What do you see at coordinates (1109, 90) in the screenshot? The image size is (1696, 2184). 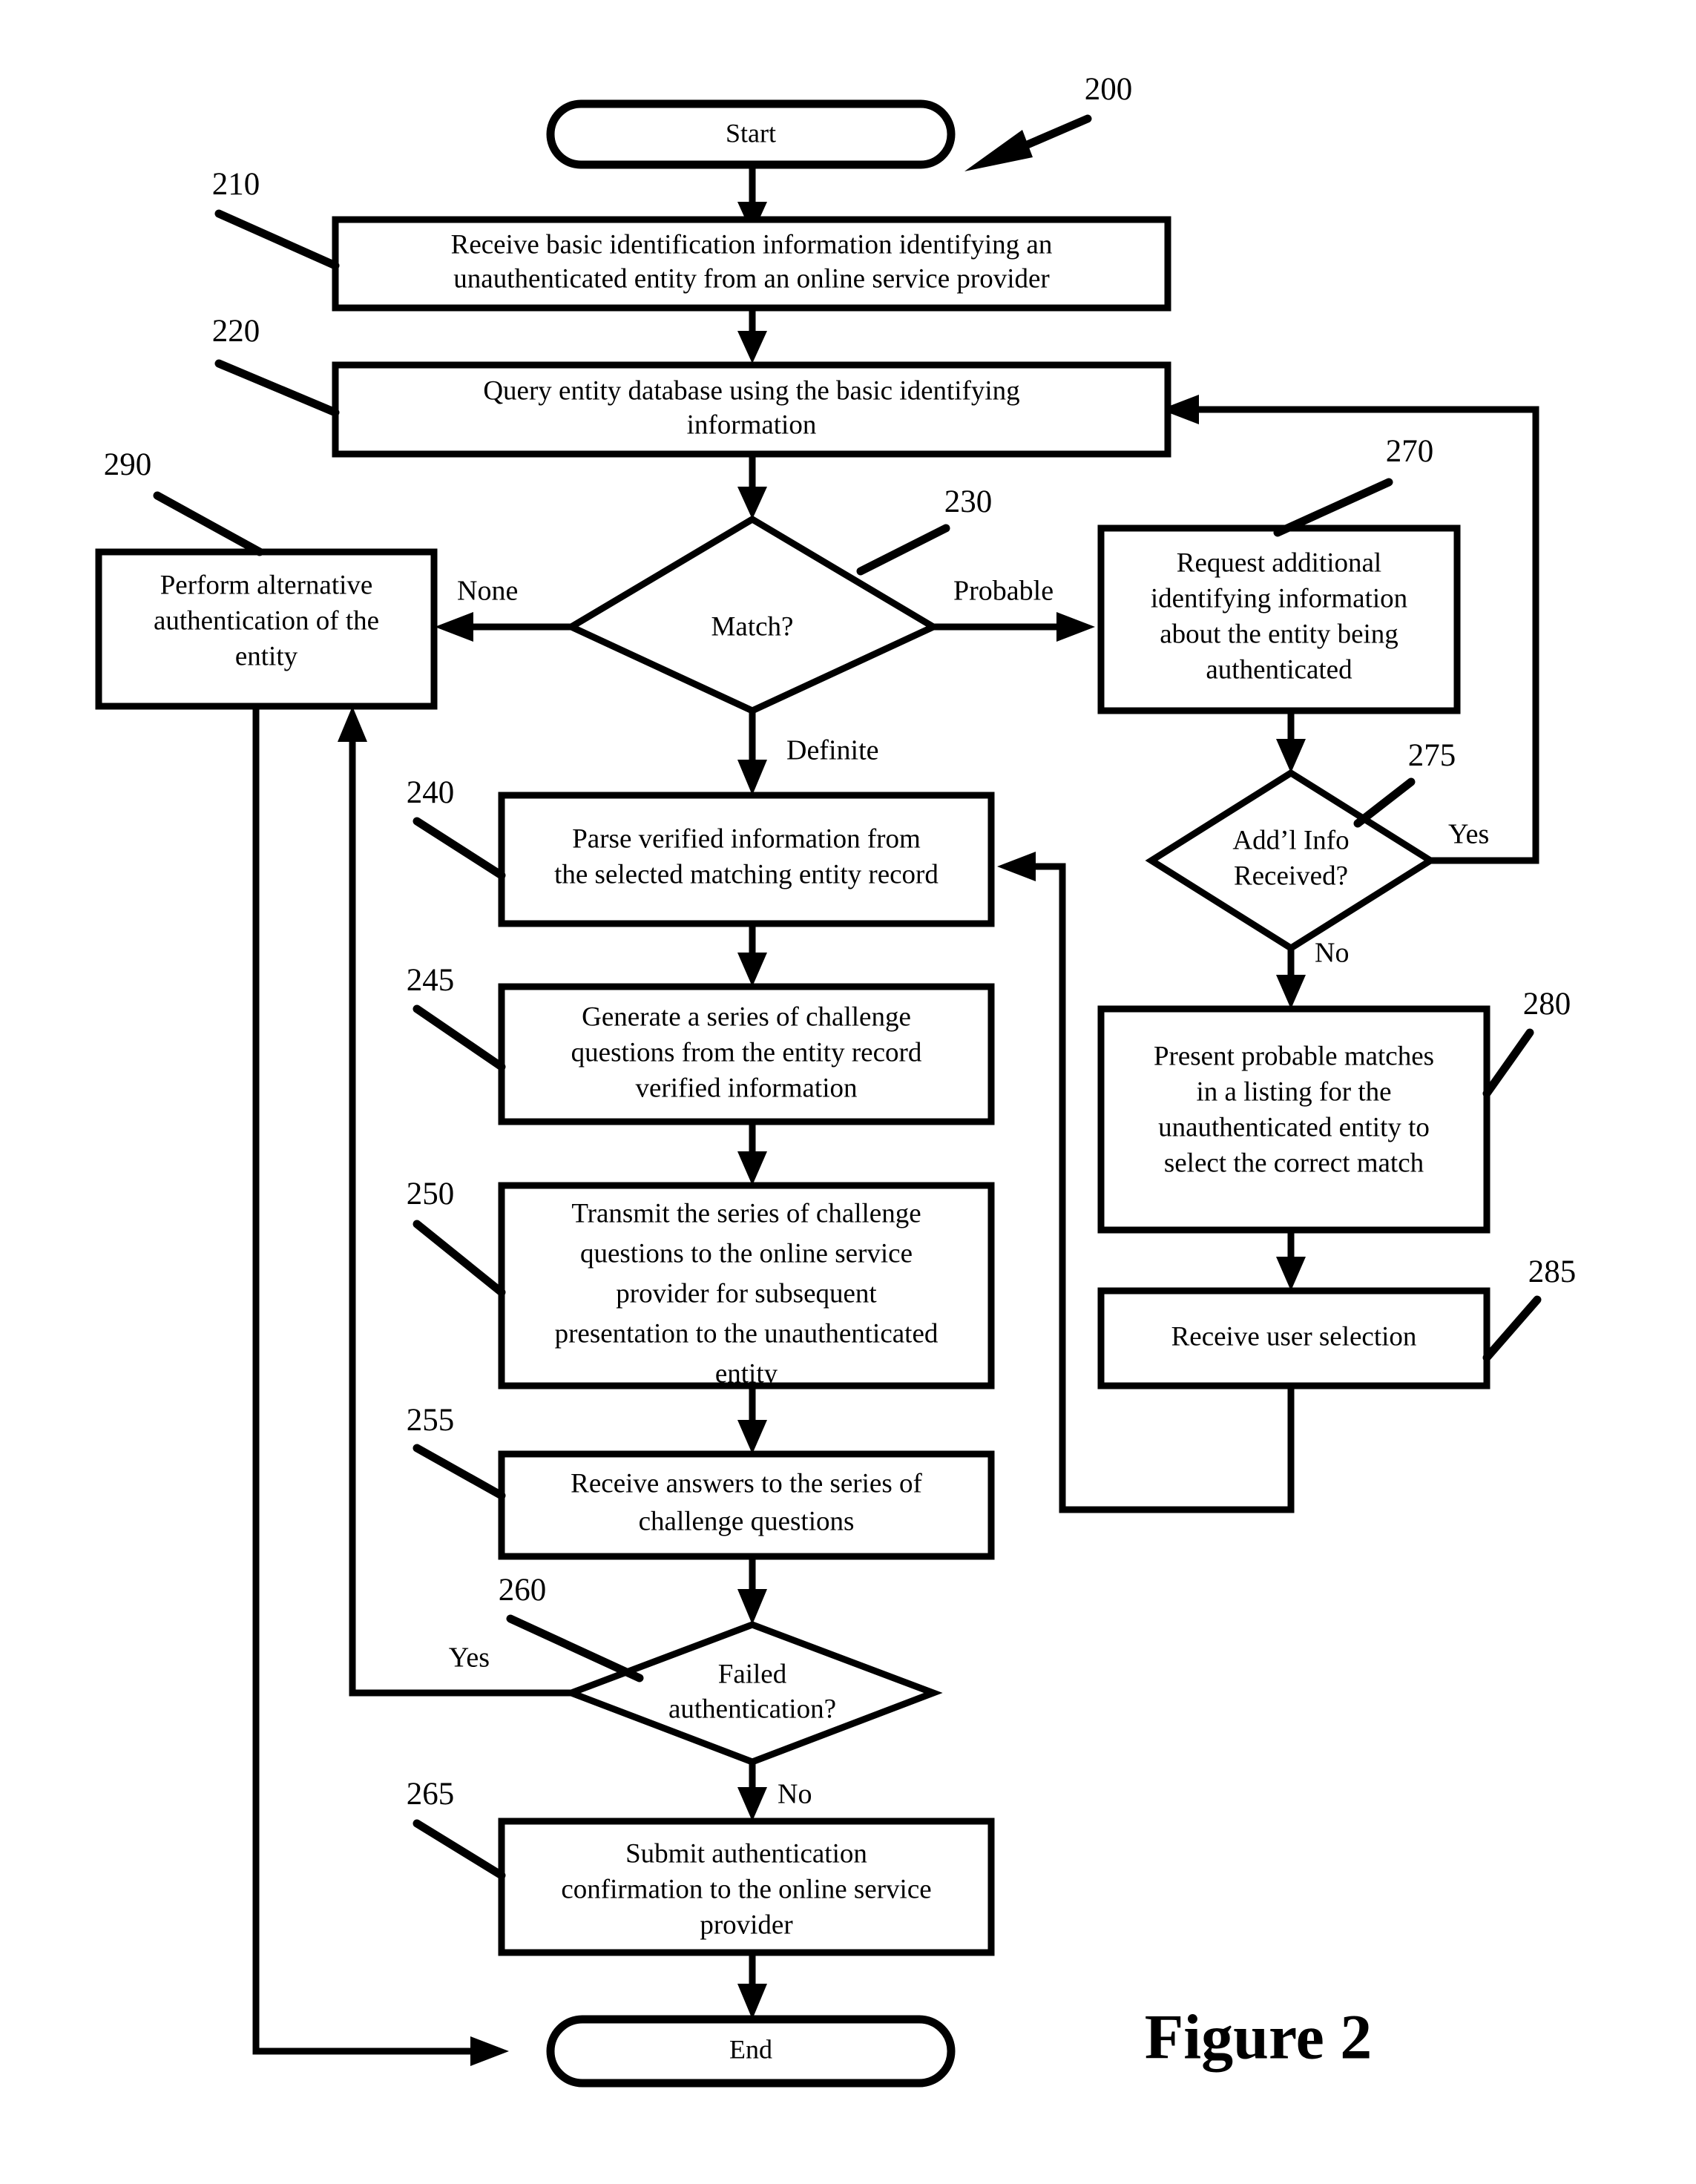 I see `ref-200-label: 200` at bounding box center [1109, 90].